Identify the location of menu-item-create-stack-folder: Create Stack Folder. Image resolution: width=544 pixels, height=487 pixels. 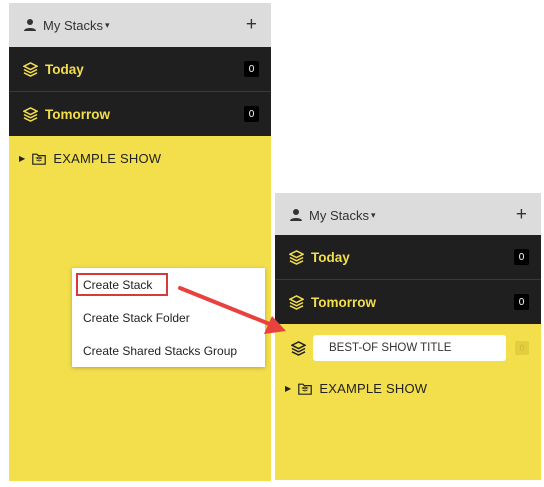
(136, 318).